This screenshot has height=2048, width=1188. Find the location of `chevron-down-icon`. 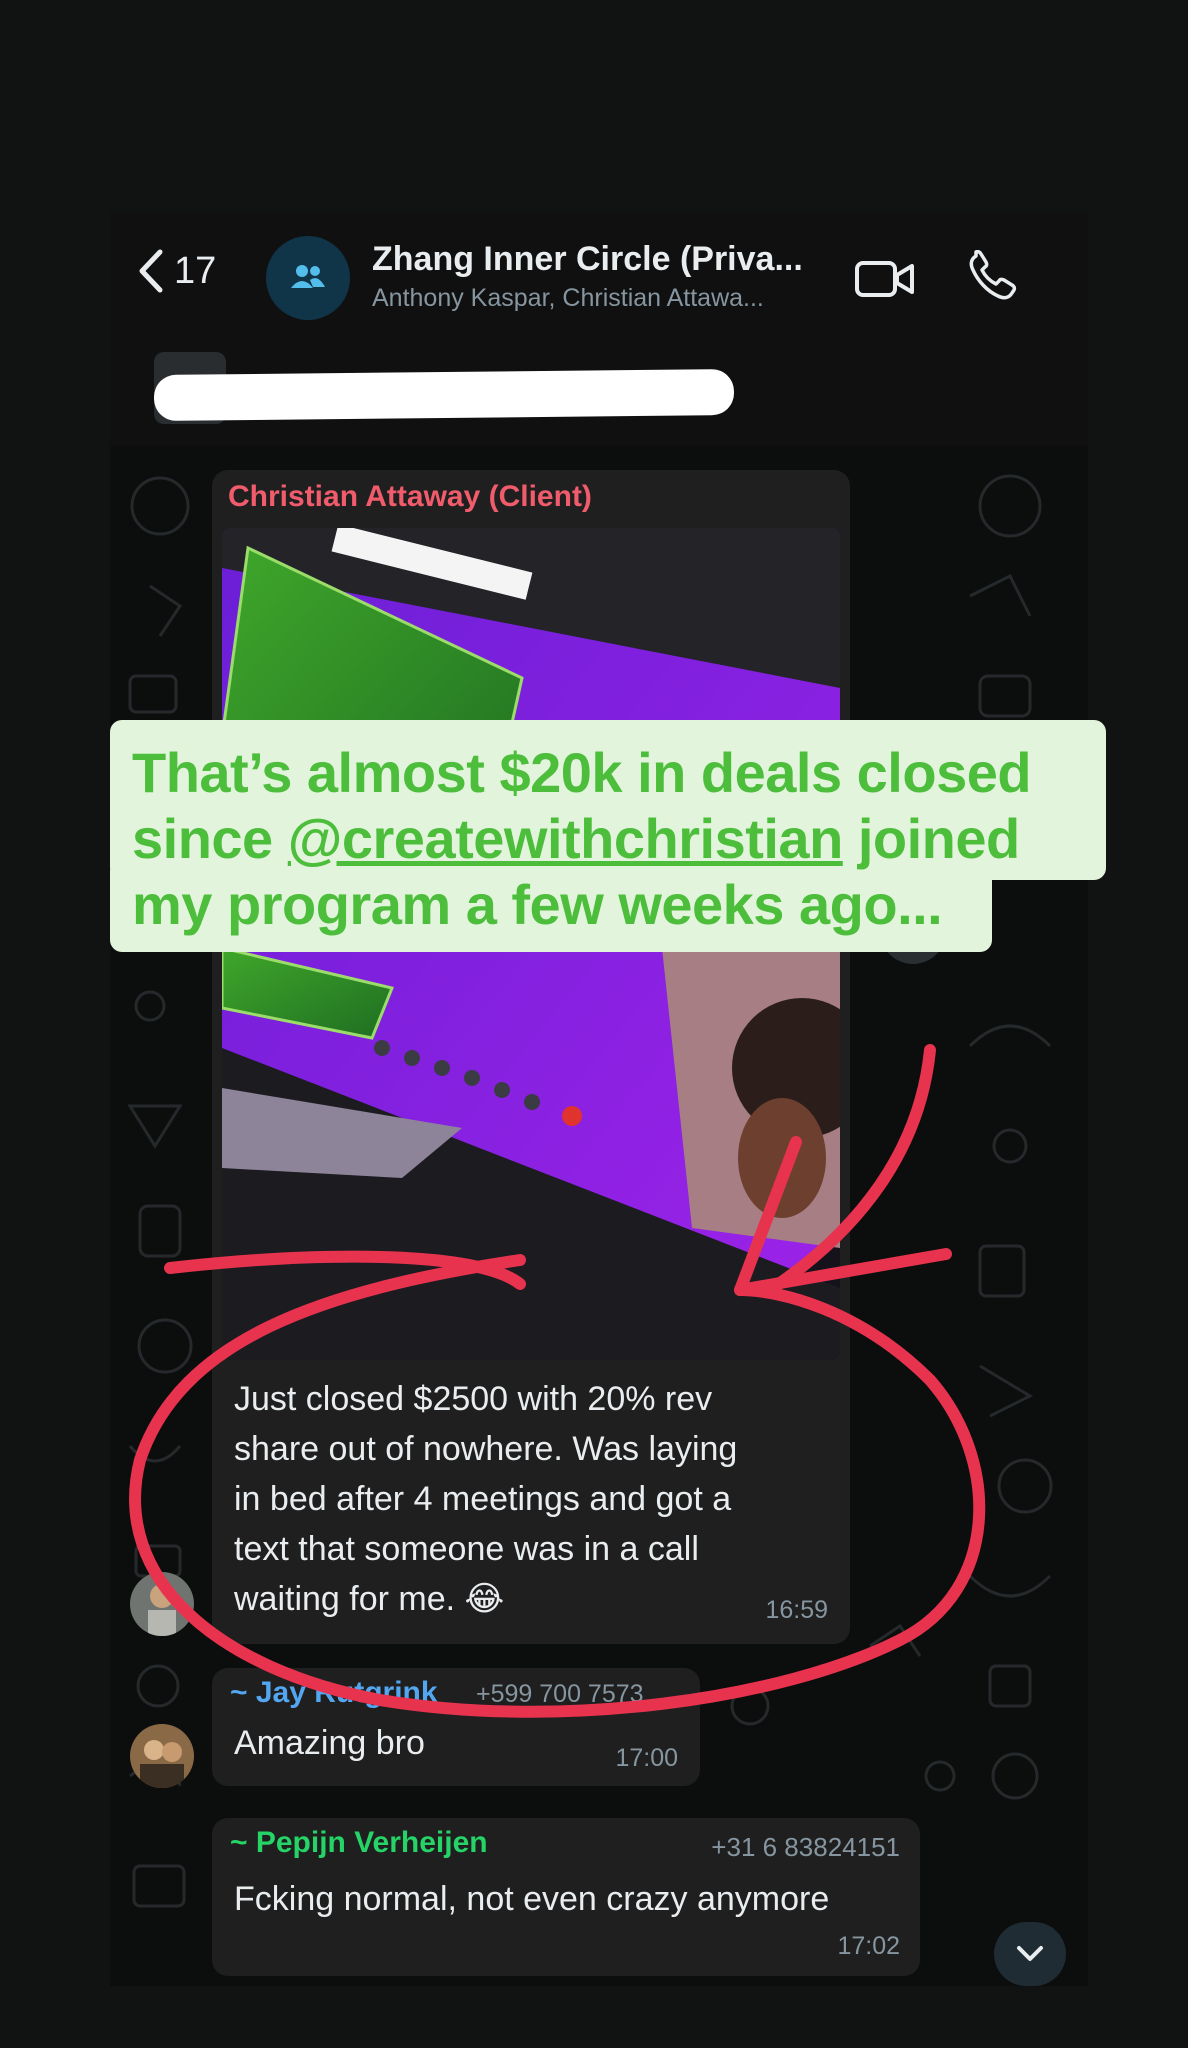

chevron-down-icon is located at coordinates (1030, 1953).